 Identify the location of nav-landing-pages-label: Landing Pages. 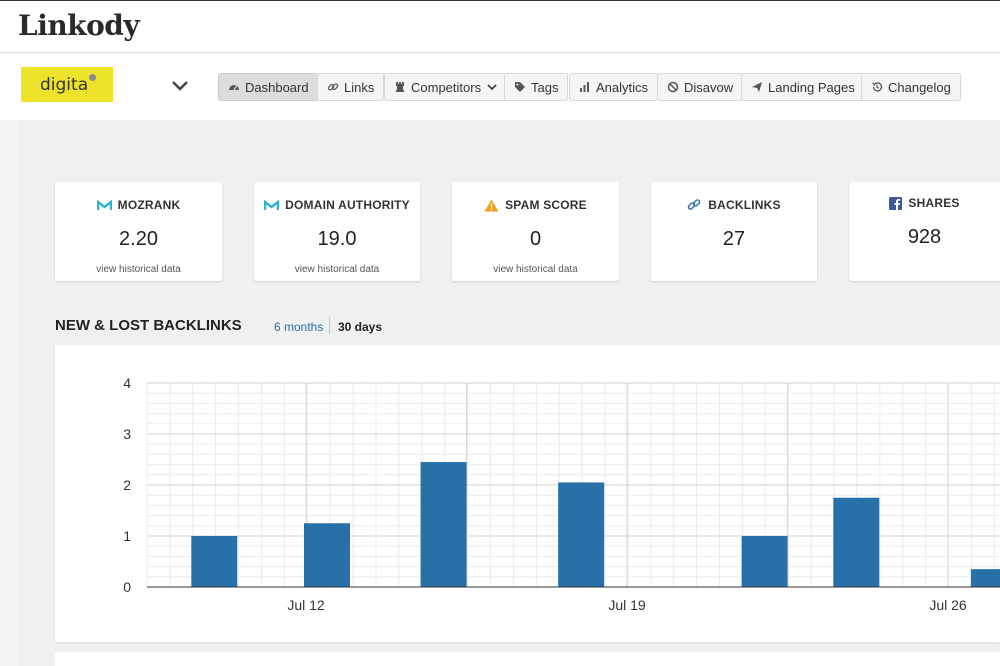
(811, 87).